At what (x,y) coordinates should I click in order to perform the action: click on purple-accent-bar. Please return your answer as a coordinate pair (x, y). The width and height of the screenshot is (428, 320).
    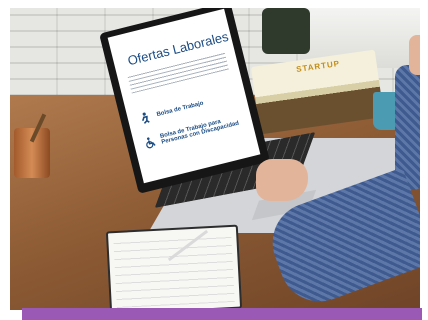
    Looking at the image, I should click on (222, 314).